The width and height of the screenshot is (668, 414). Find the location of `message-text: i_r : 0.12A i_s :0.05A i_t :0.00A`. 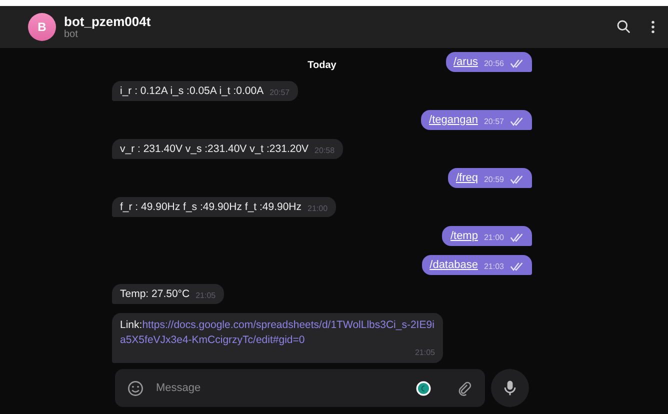

message-text: i_r : 0.12A i_s :0.05A i_t :0.00A is located at coordinates (192, 90).